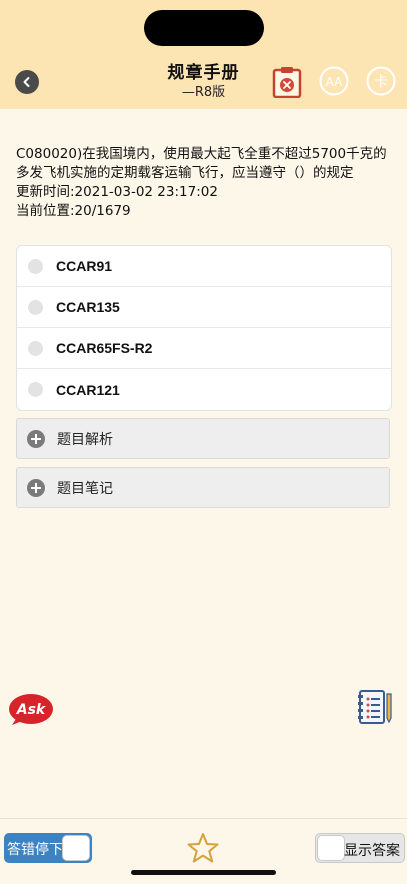 The image size is (407, 884). I want to click on option-label: CCAR121, so click(88, 389).